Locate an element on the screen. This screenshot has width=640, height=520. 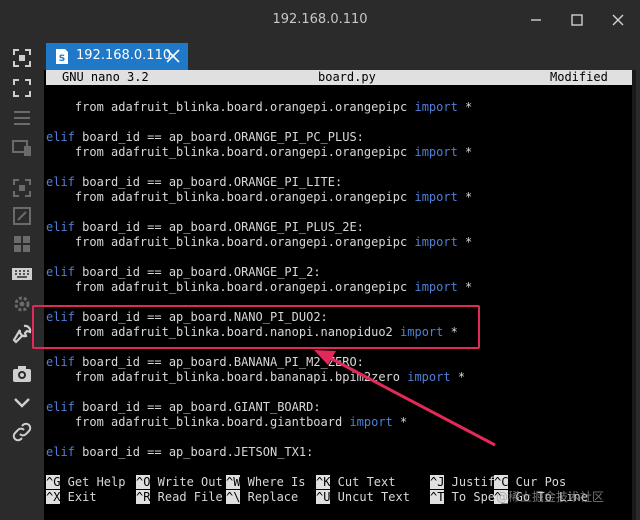
scrollbar is located at coordinates (634, 295).